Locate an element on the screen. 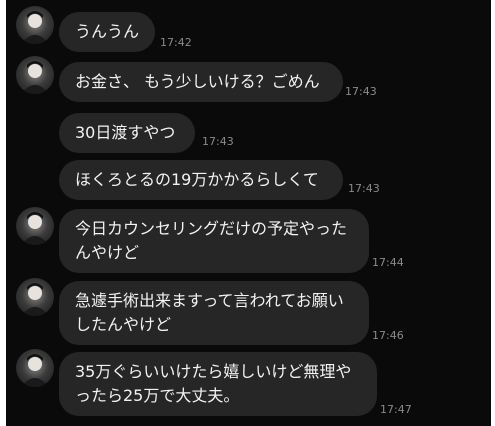 The height and width of the screenshot is (426, 495). message-bubble: 今日カウンセリングだけの予定やった んやけど is located at coordinates (214, 241).